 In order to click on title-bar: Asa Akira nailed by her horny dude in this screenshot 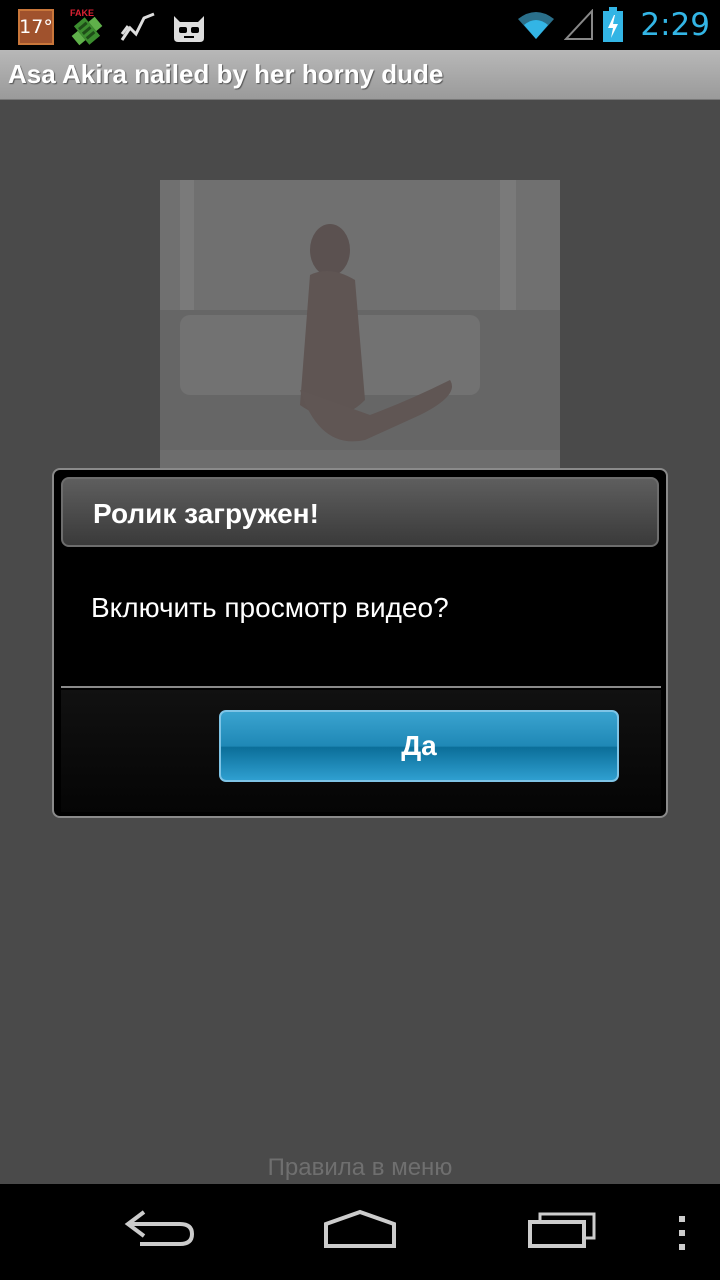, I will do `click(360, 75)`.